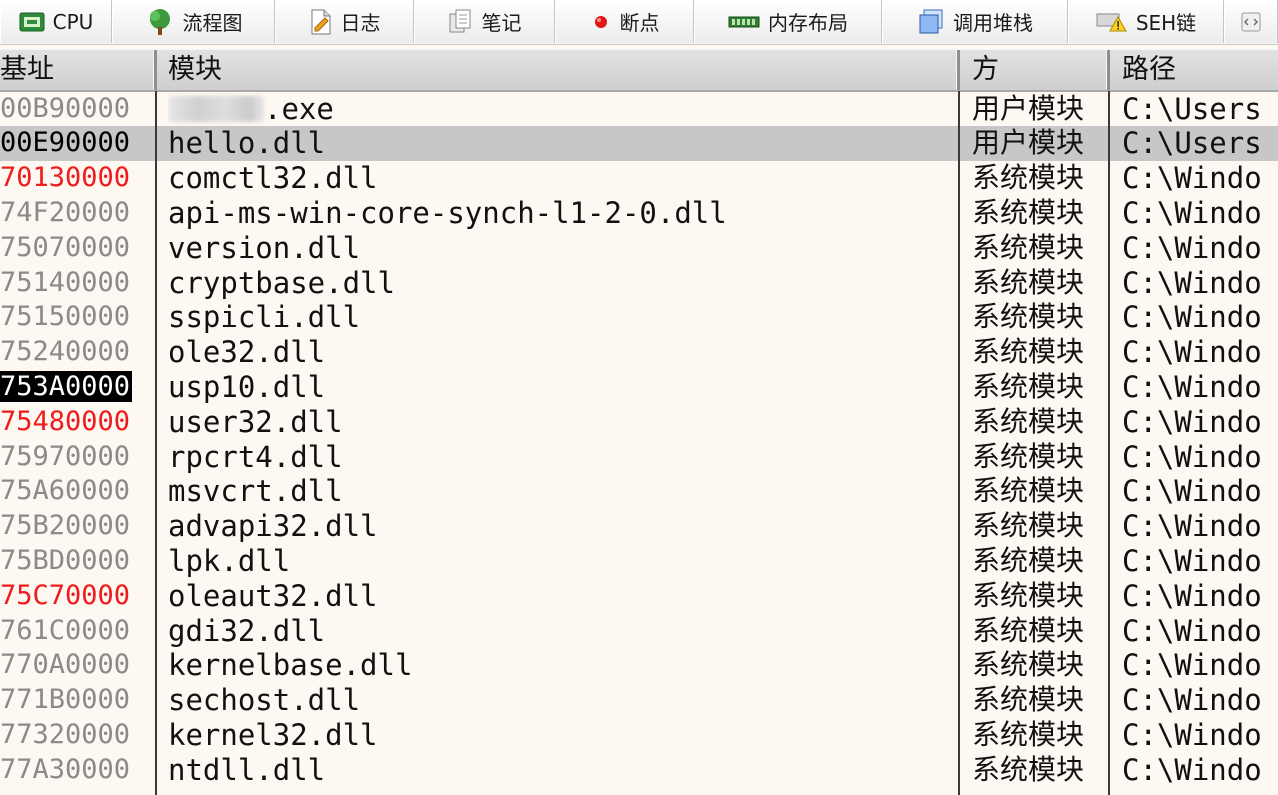 Image resolution: width=1278 pixels, height=795 pixels. I want to click on base-address-text: 00E90000, so click(65, 143).